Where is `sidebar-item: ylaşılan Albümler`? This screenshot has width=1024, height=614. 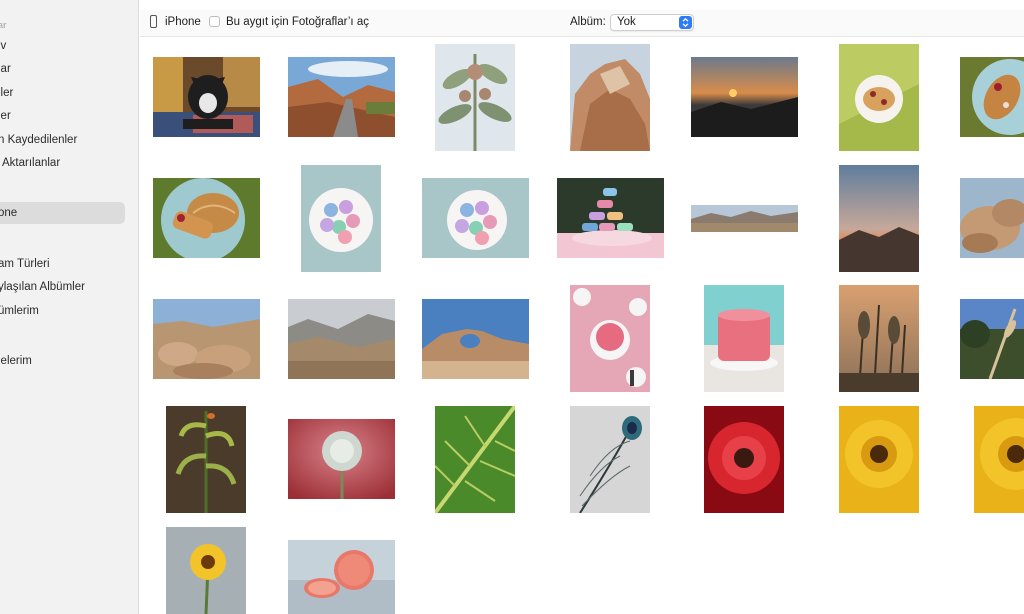 sidebar-item: ylaşılan Albümler is located at coordinates (42, 287).